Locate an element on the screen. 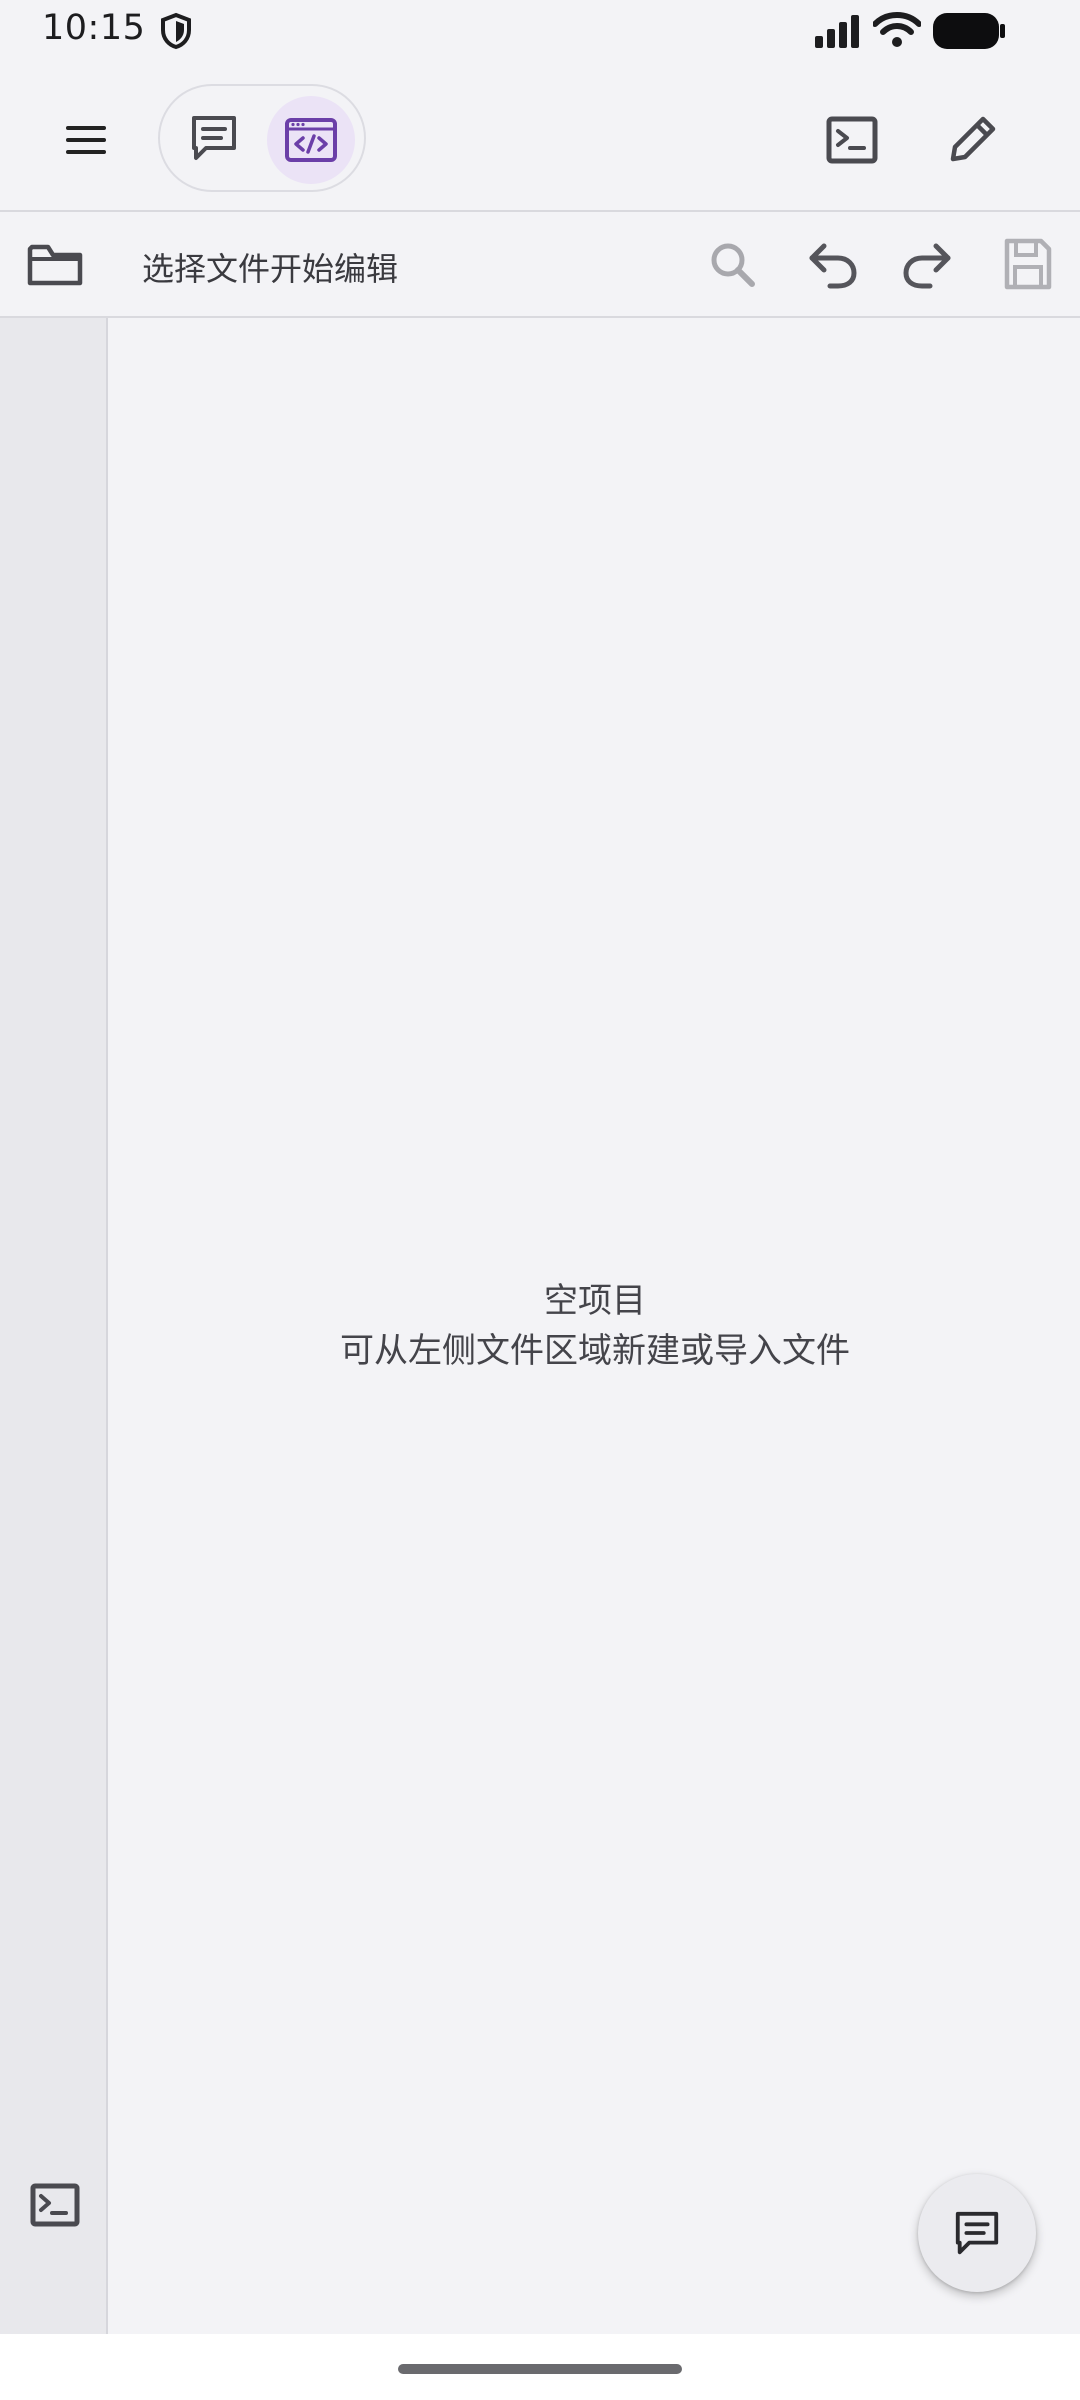  redo-button is located at coordinates (928, 265).